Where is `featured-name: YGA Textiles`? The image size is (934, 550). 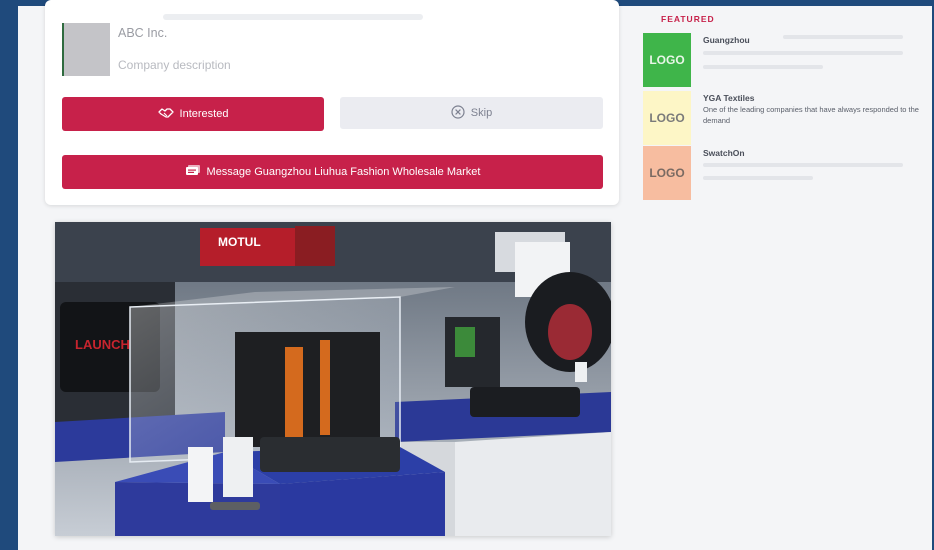 featured-name: YGA Textiles is located at coordinates (729, 98).